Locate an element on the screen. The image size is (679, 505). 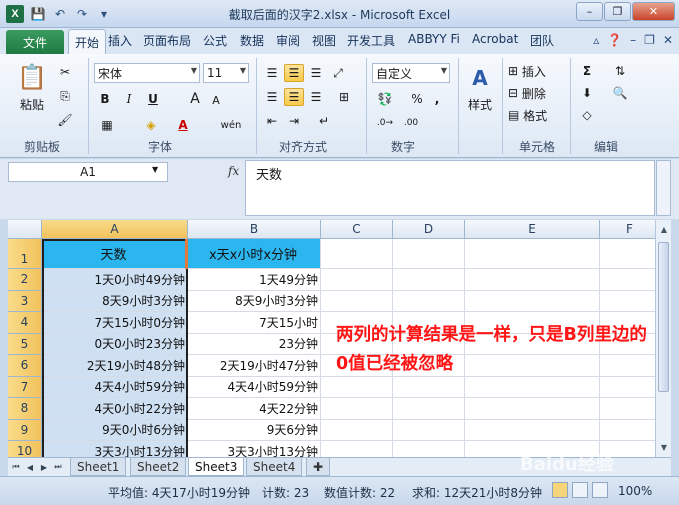
italic-button: I is located at coordinates (129, 99).